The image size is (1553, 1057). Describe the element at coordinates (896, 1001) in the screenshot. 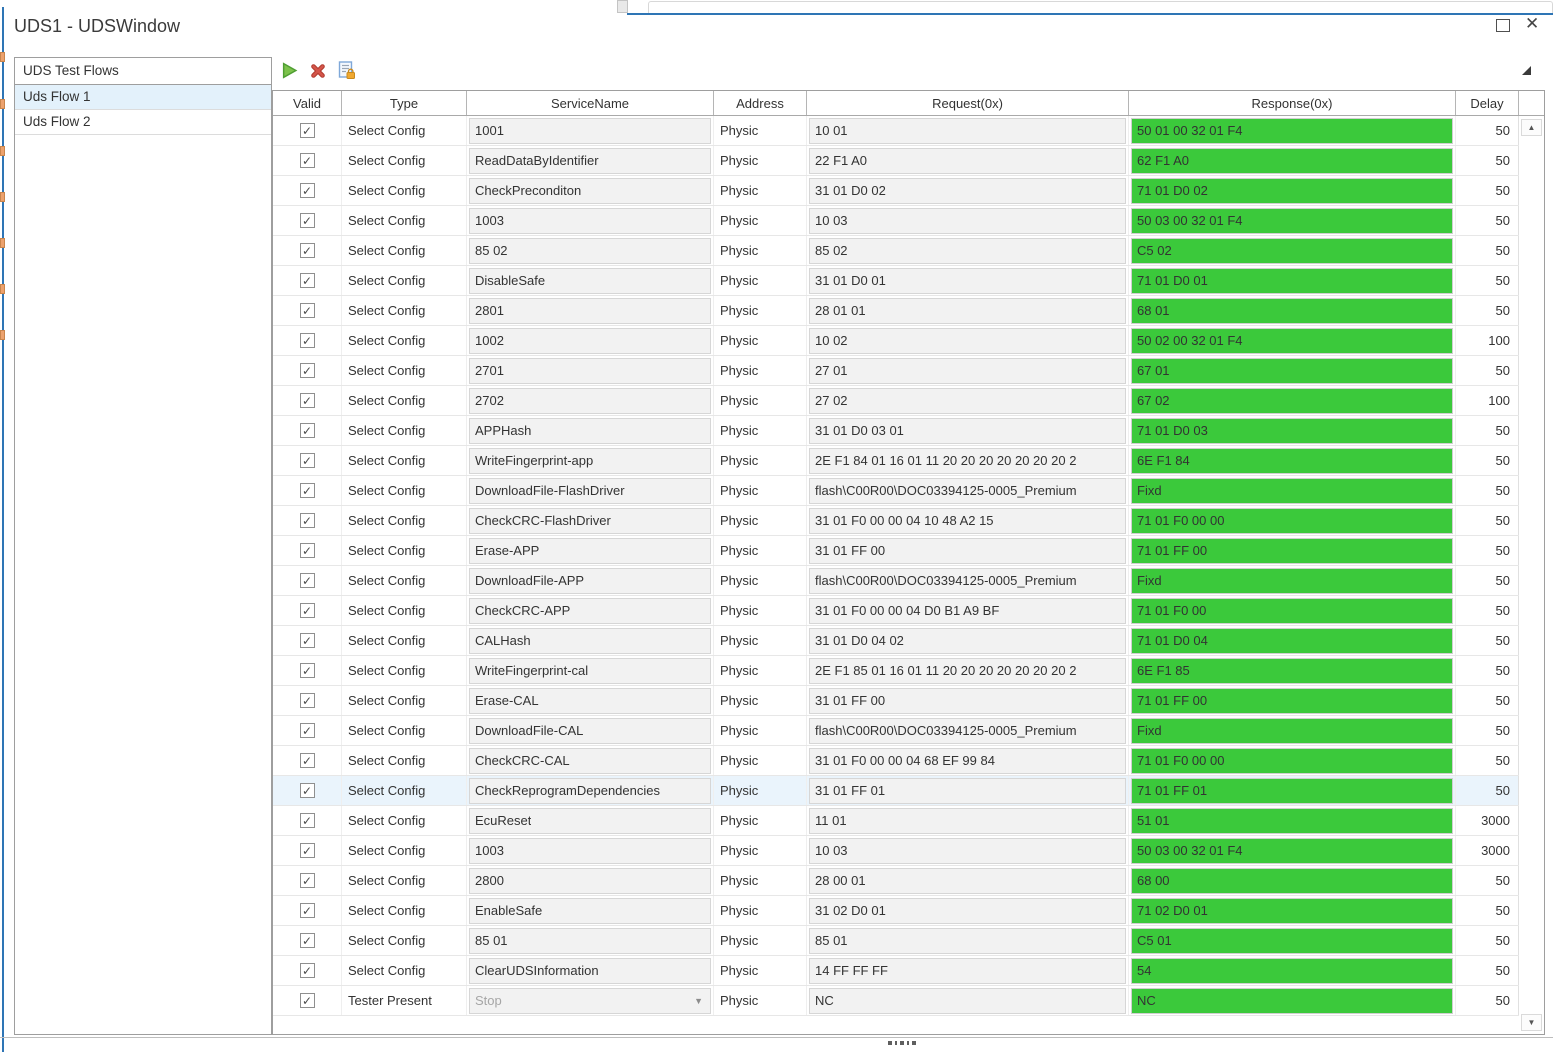

I see `table-row: ✓ Tester Present Stop ▼ Physic NC NC 50` at that location.